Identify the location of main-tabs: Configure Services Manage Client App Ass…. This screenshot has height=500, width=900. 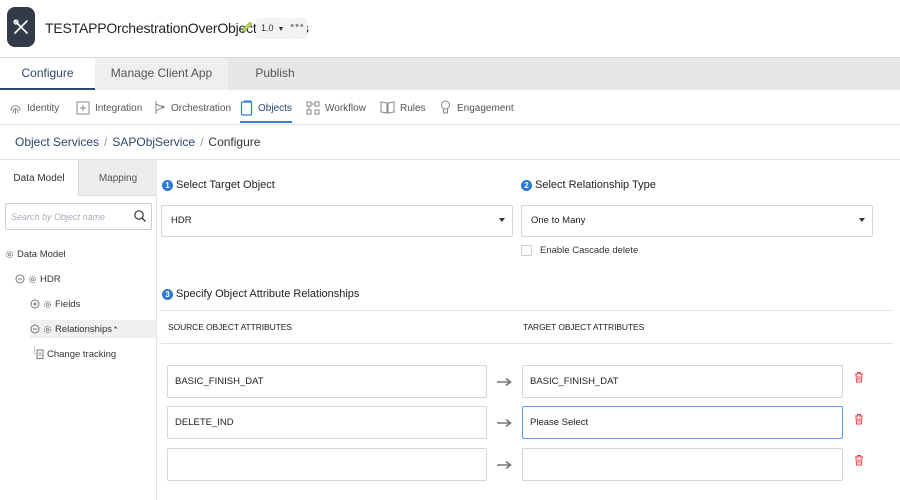
(450, 84).